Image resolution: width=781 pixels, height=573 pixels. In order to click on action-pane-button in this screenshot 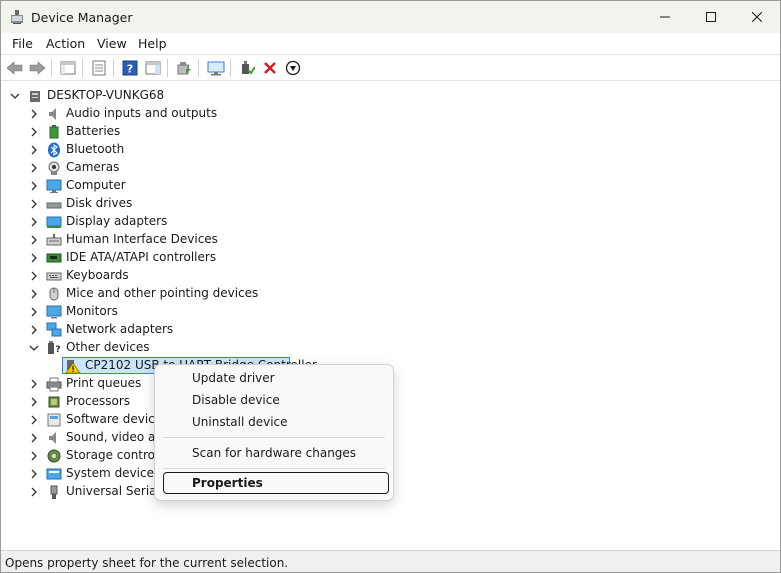, I will do `click(153, 68)`.